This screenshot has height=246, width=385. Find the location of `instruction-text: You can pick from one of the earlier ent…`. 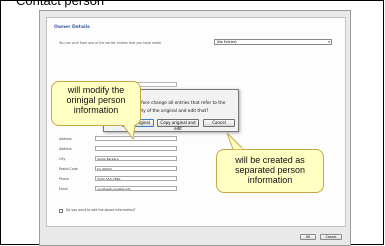

instruction-text: You can pick from one of the earlier ent… is located at coordinates (110, 43).